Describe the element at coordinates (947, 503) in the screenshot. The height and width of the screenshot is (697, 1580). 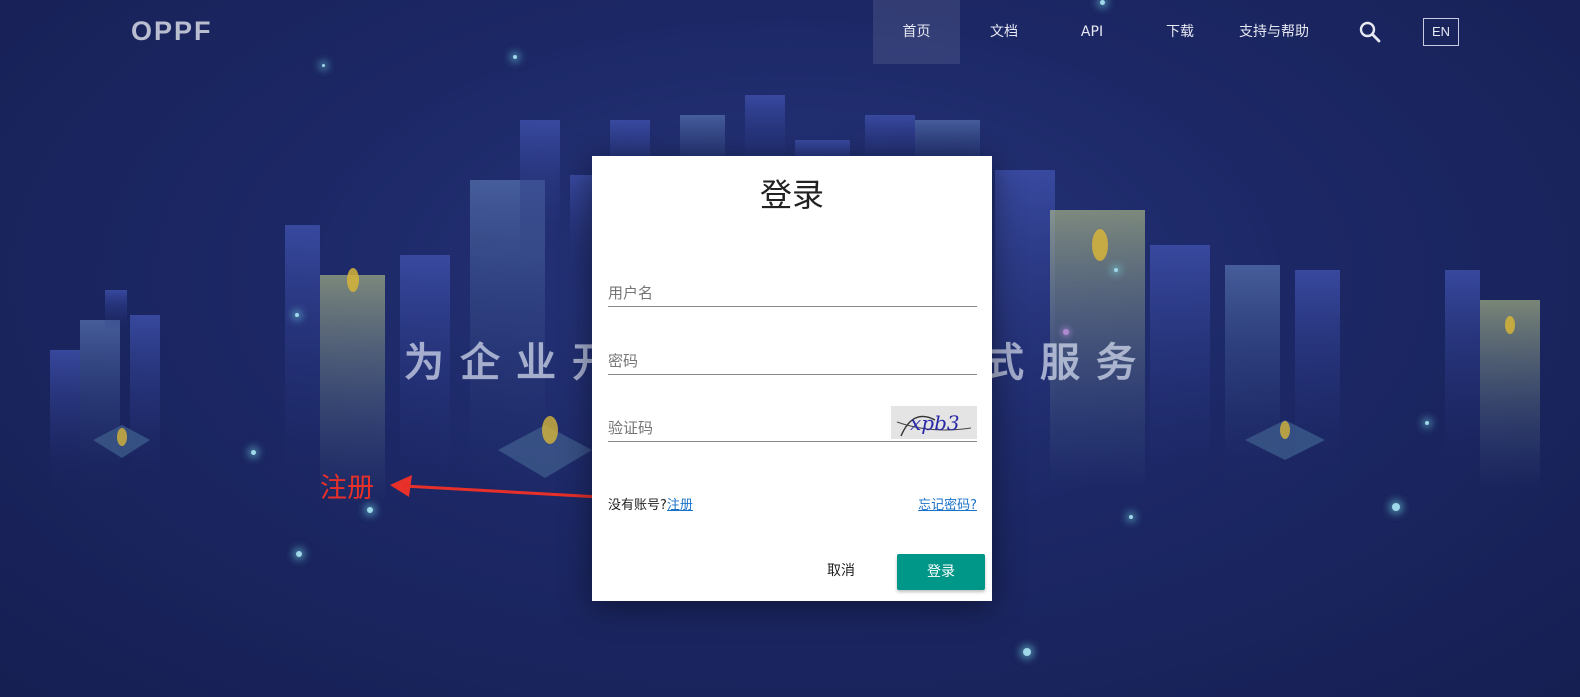
I see `forgot-password-link: 忘记密码?` at that location.